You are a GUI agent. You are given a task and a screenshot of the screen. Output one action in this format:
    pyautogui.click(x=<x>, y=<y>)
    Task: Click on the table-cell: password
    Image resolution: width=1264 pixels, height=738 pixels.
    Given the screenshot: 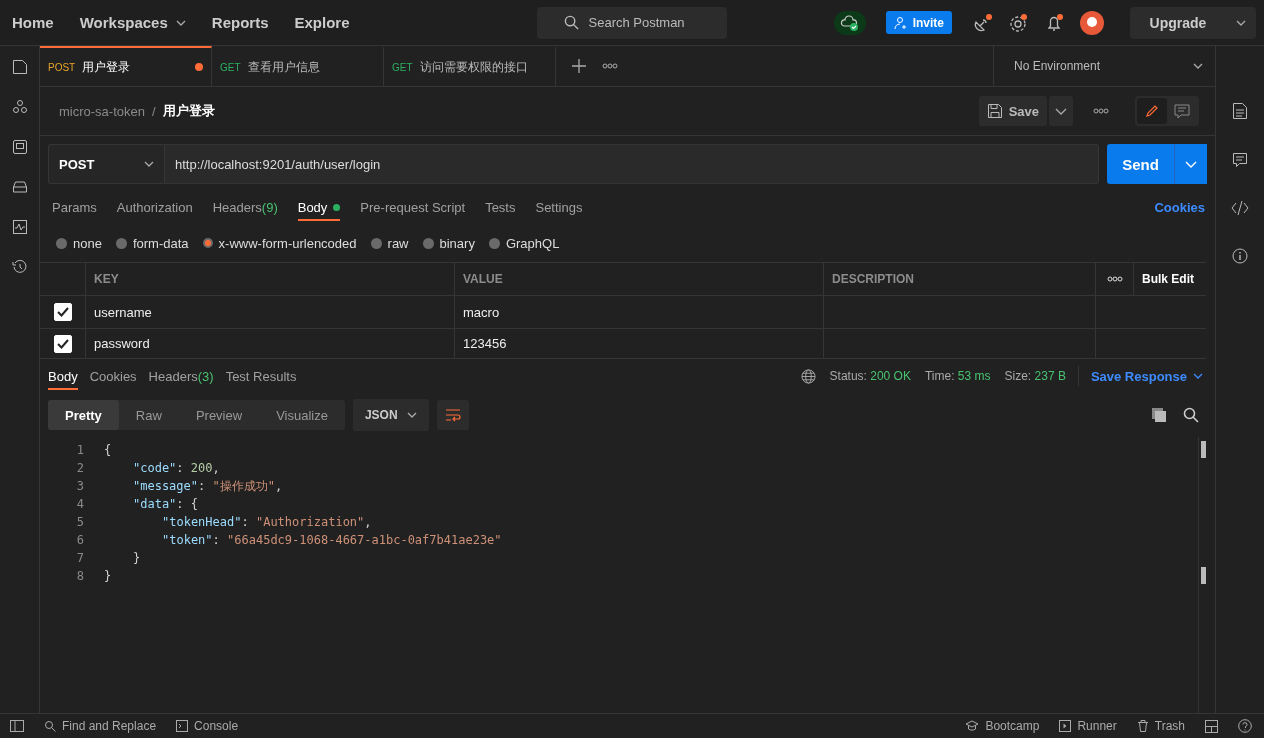 What is the action you would take?
    pyautogui.click(x=270, y=343)
    